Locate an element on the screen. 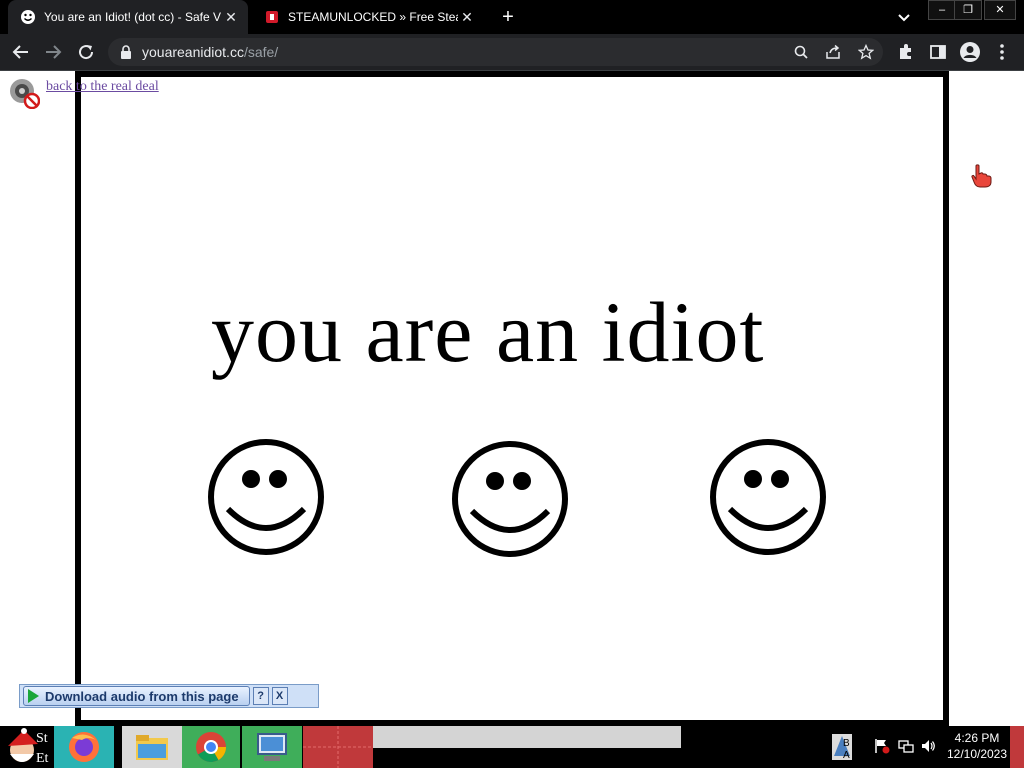  taskbar-file-explorer is located at coordinates (152, 747).